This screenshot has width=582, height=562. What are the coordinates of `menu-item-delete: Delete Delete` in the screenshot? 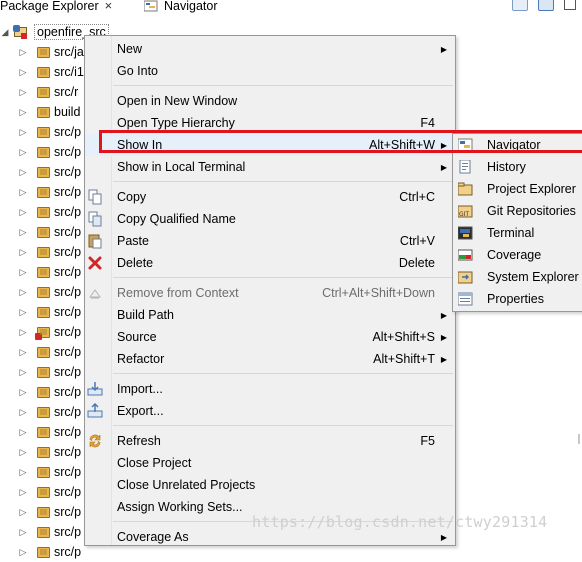 It's located at (270, 263).